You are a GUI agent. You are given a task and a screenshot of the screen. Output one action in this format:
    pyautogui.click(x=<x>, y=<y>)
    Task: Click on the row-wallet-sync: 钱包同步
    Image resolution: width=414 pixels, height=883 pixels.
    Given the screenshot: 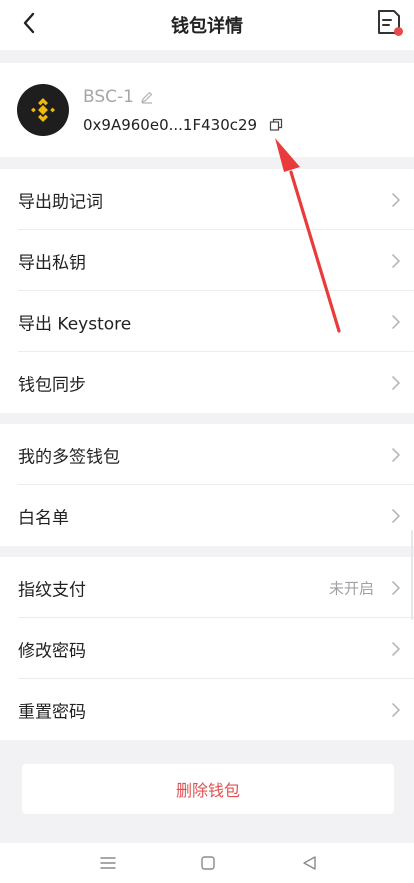 What is the action you would take?
    pyautogui.click(x=207, y=382)
    